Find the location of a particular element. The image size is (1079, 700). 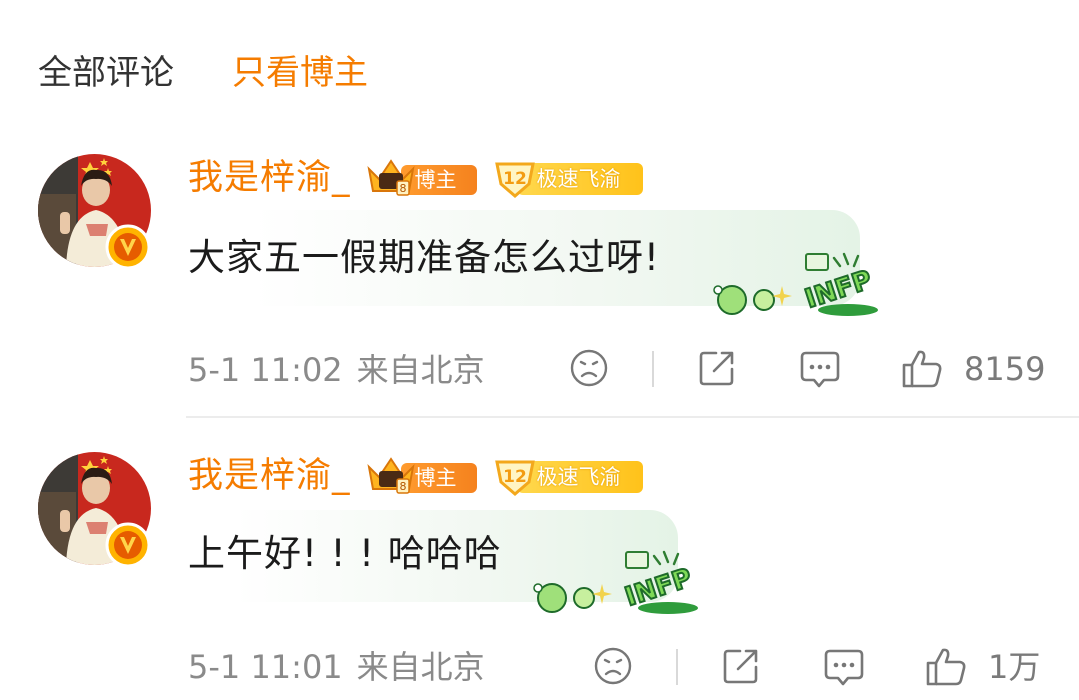

comment-filter-tabs: 全部评论 只看博主 is located at coordinates (203, 73).